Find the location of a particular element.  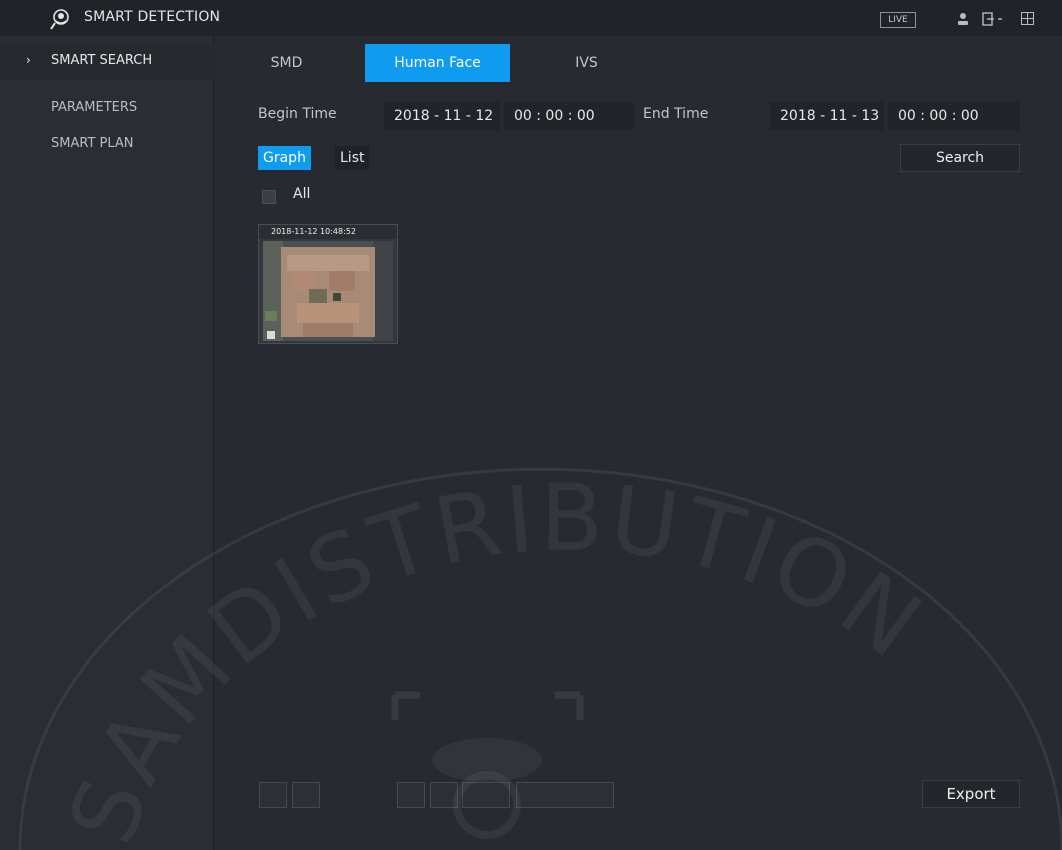

begin-time-label: Begin Time is located at coordinates (297, 114).